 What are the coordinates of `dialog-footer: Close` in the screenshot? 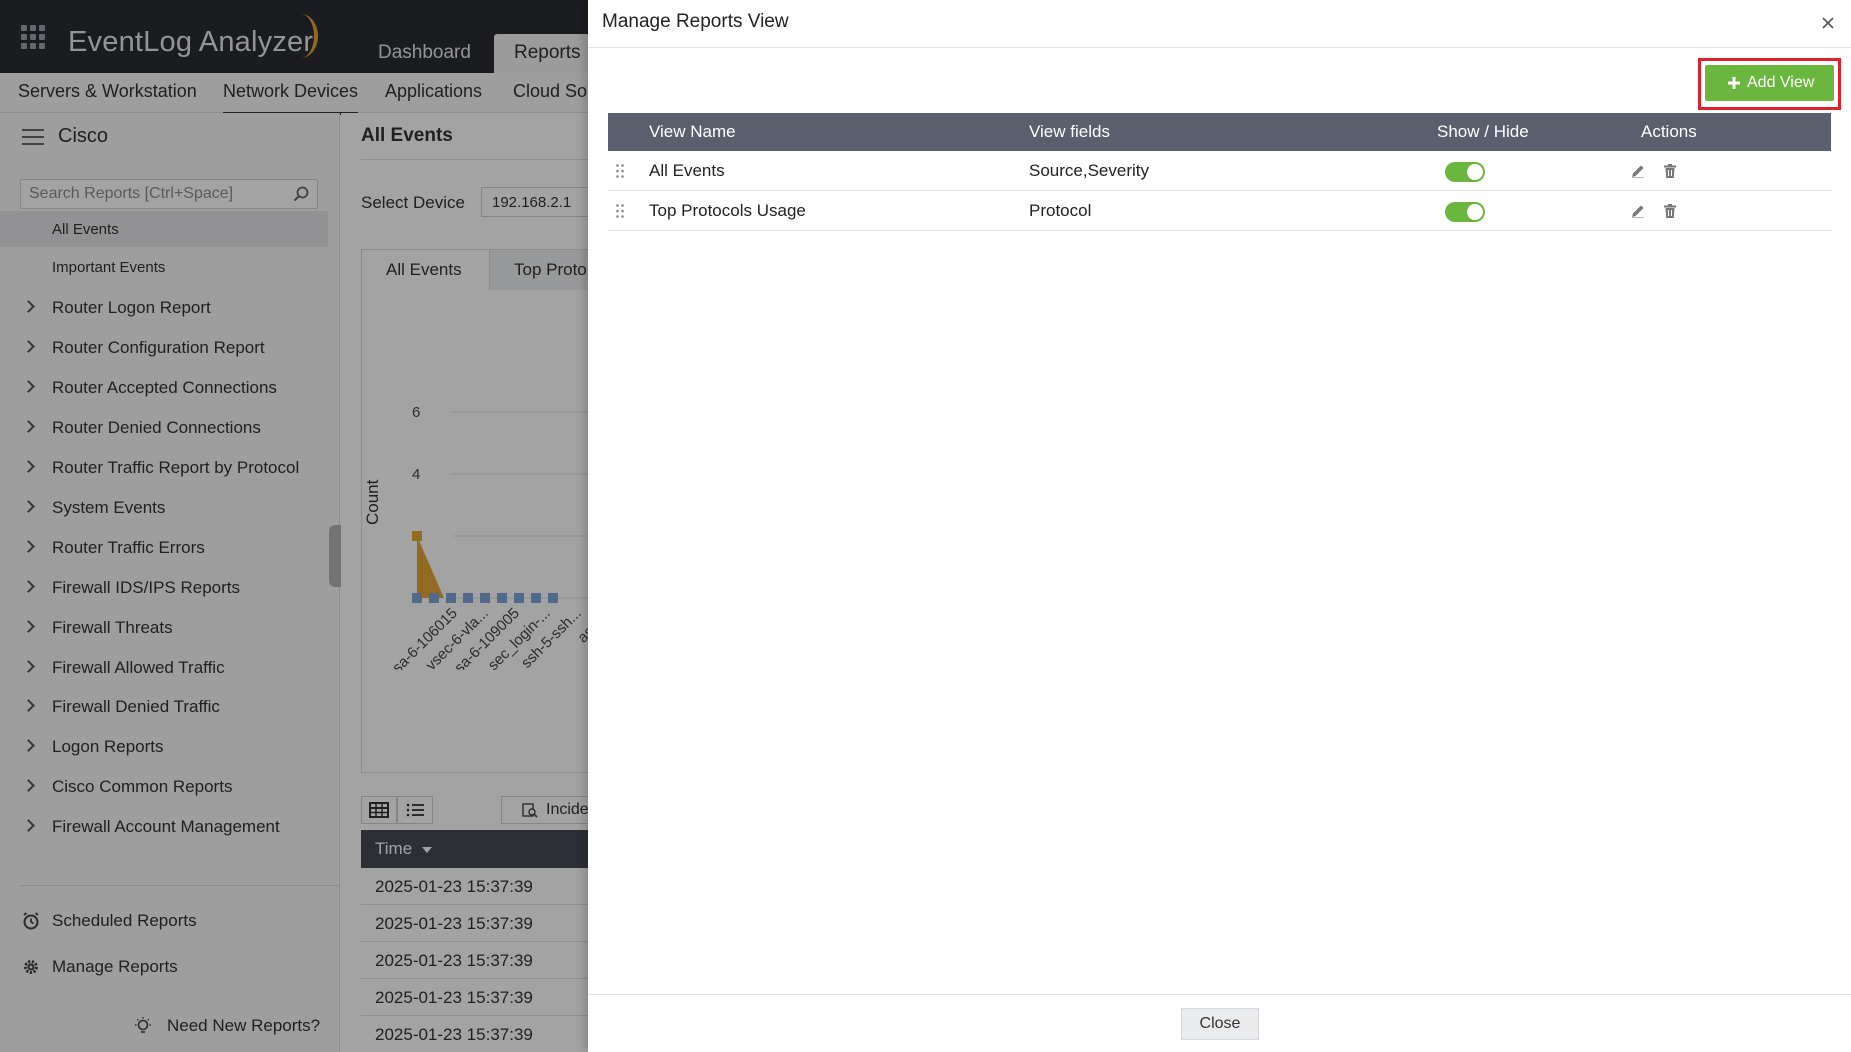 It's located at (1219, 1023).